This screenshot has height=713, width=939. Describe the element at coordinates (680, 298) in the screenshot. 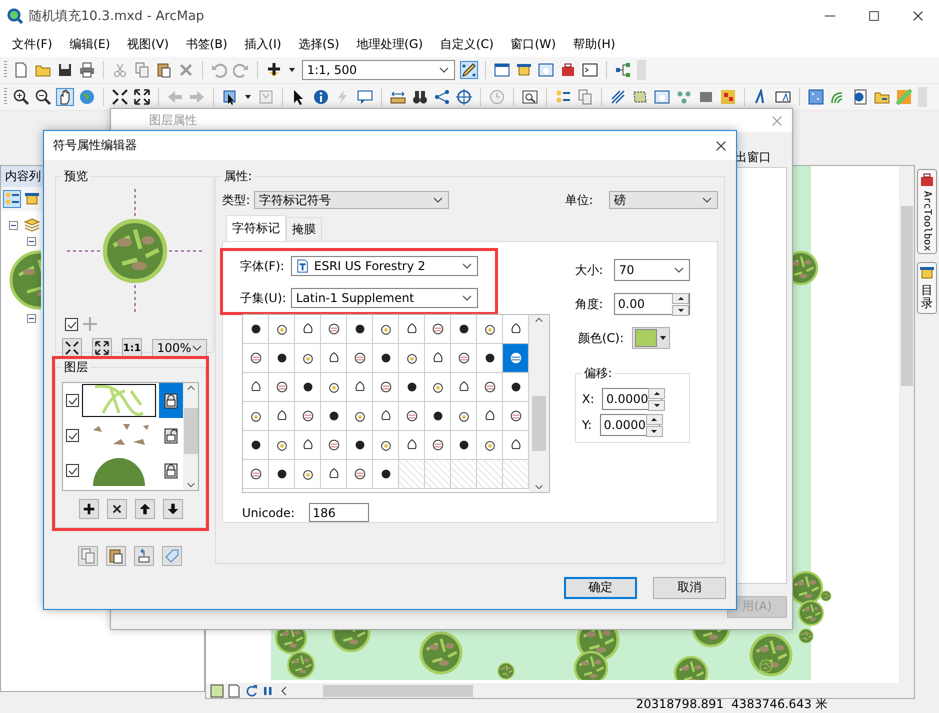

I see `spin-up-button` at that location.